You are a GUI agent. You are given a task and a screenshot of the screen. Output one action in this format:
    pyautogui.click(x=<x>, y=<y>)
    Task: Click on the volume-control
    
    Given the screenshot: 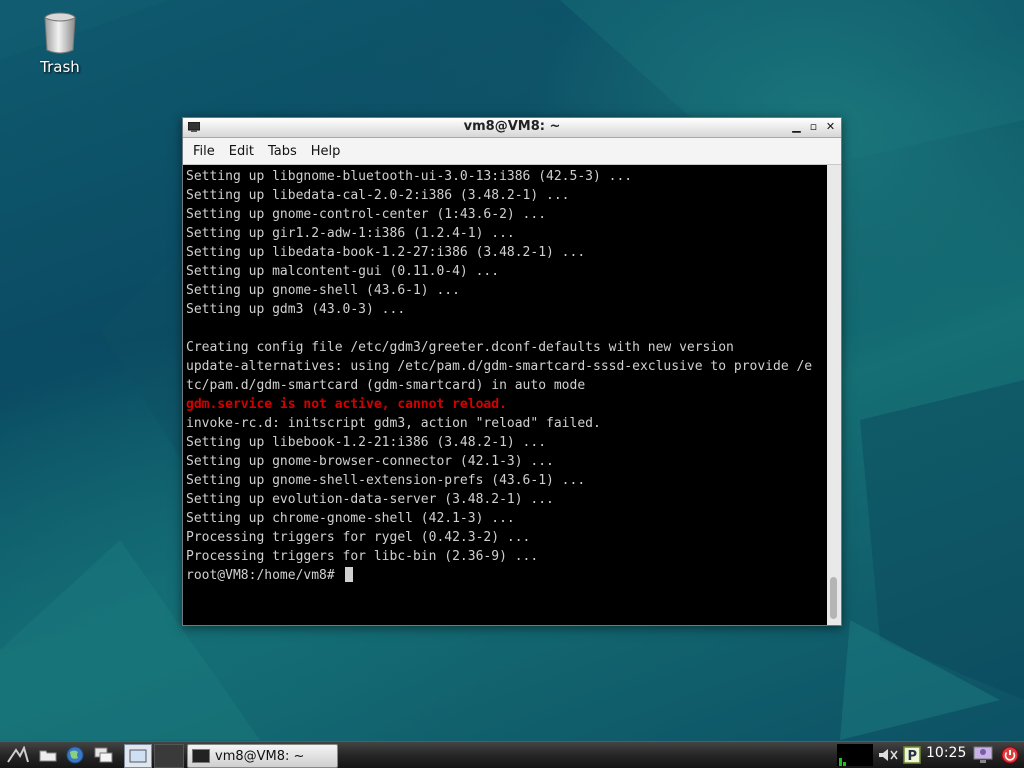 What is the action you would take?
    pyautogui.click(x=888, y=755)
    